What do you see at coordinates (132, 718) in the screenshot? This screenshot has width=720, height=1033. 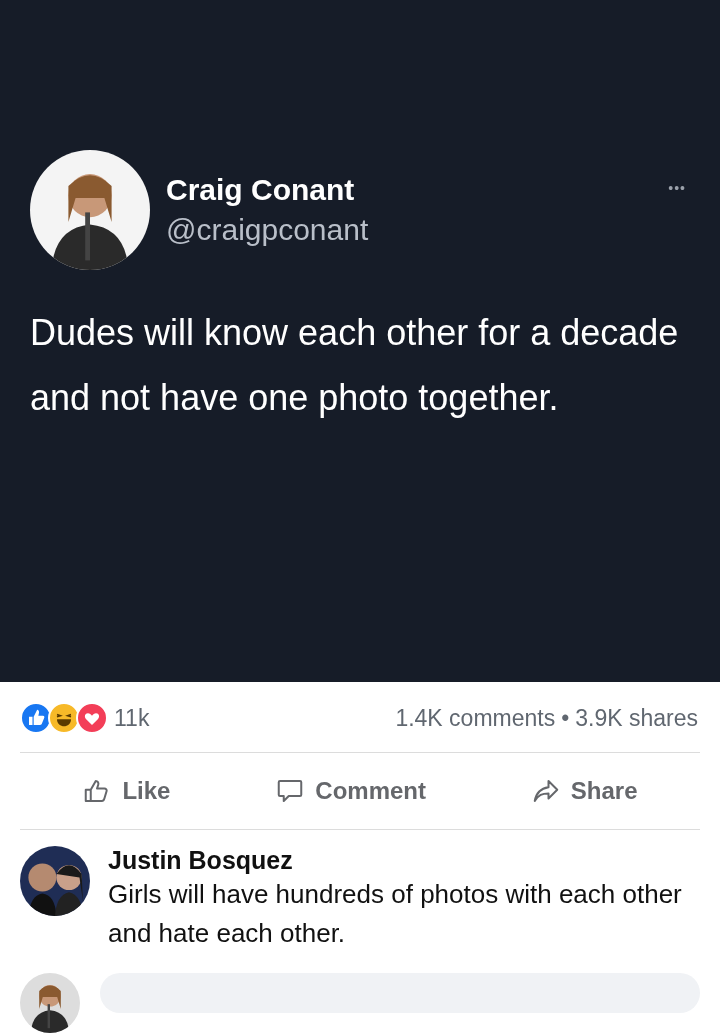 I see `reaction-count: 11k` at bounding box center [132, 718].